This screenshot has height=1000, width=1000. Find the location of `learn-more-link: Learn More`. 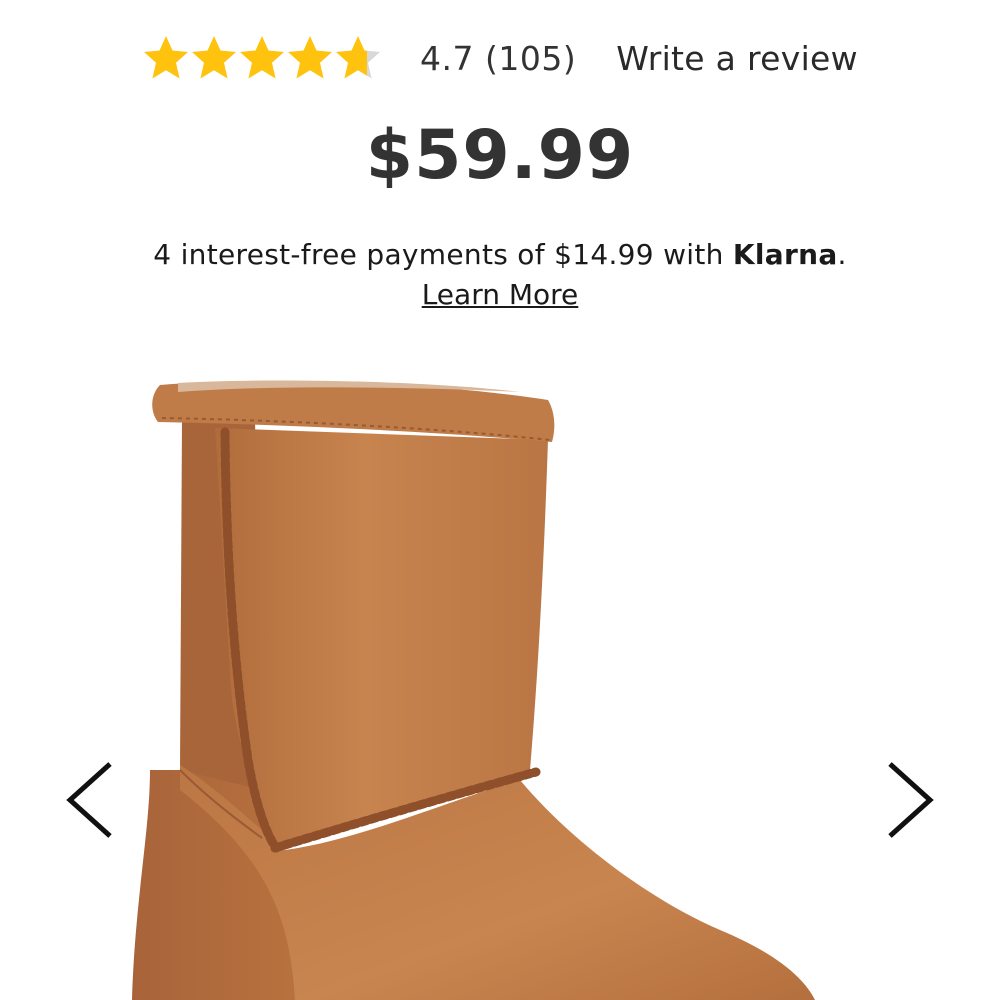

learn-more-link: Learn More is located at coordinates (500, 294).